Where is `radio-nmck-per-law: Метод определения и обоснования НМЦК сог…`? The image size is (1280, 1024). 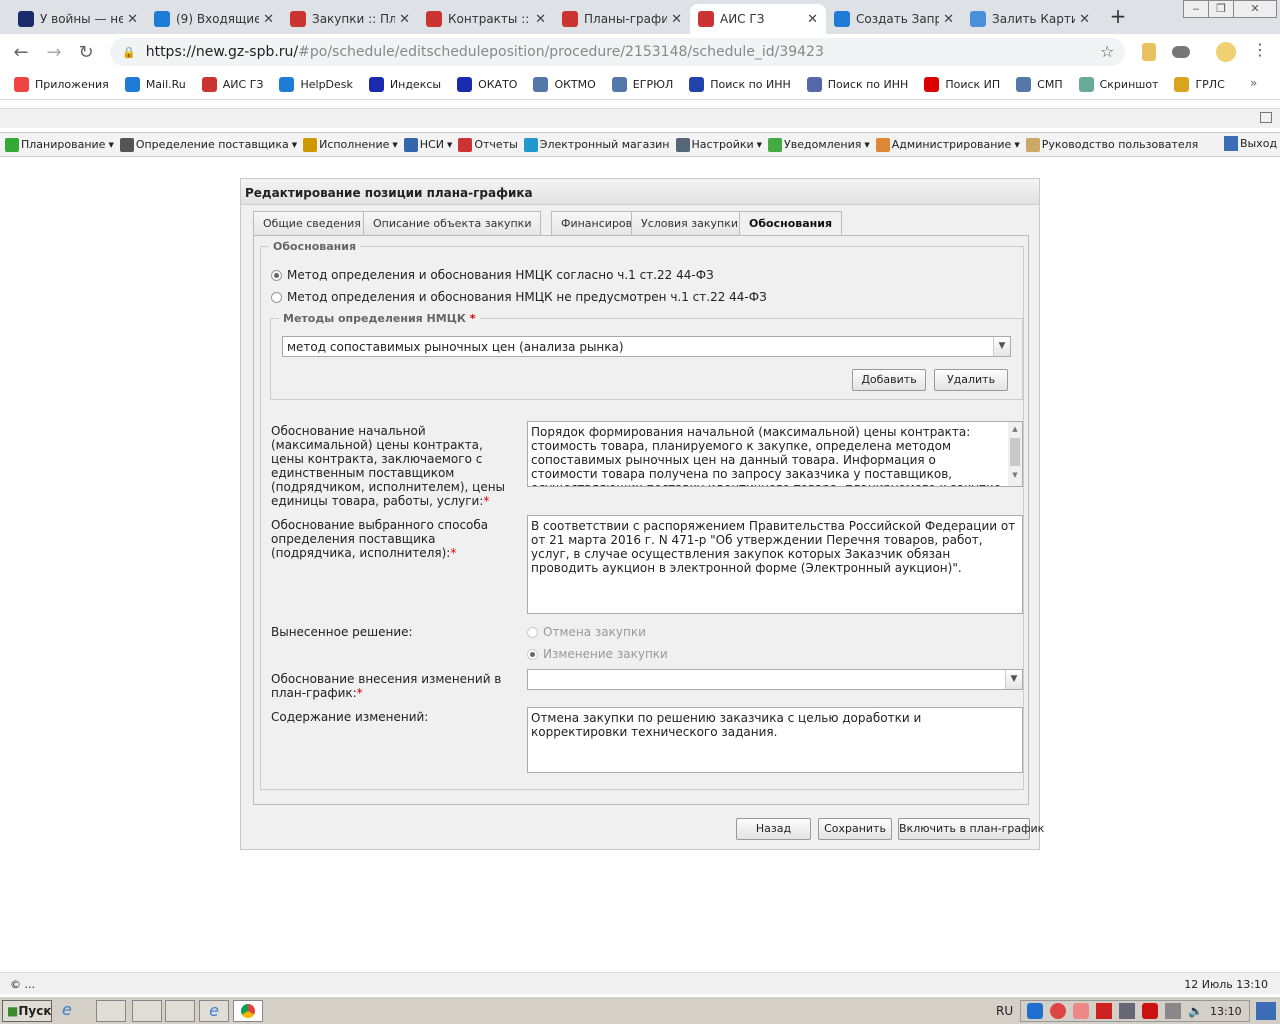
radio-nmck-per-law: Метод определения и обоснования НМЦК сог… is located at coordinates (492, 275).